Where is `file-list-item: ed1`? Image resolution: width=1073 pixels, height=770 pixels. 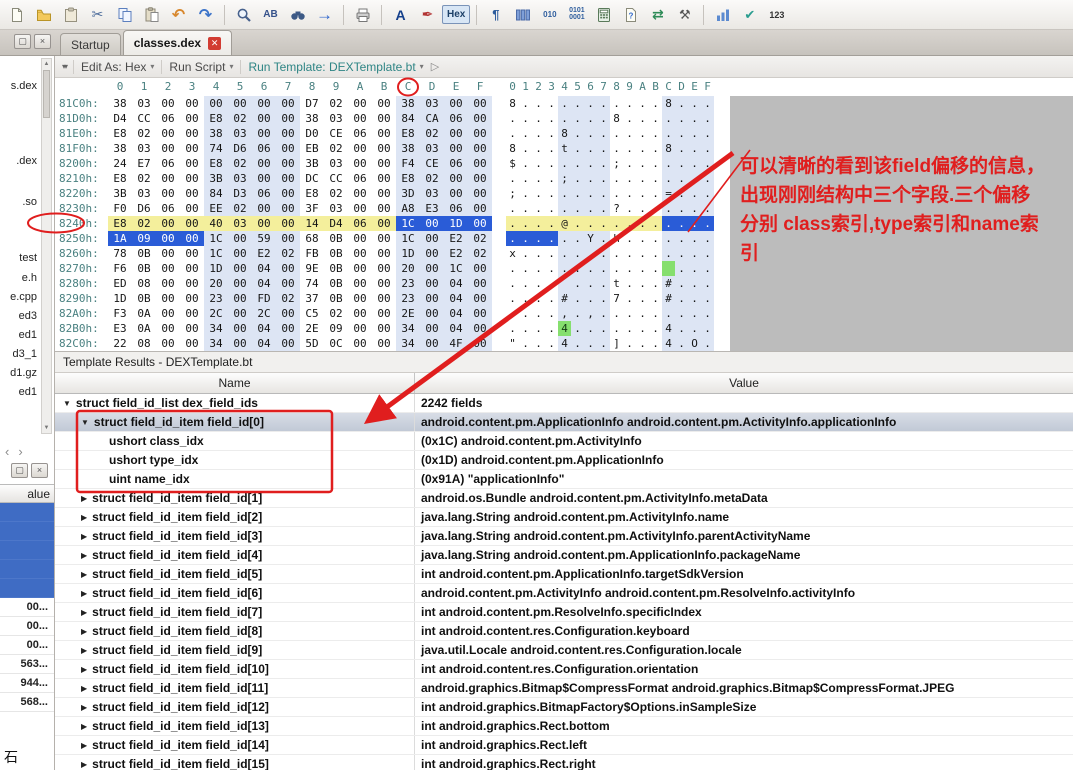 file-list-item: ed1 is located at coordinates (28, 392).